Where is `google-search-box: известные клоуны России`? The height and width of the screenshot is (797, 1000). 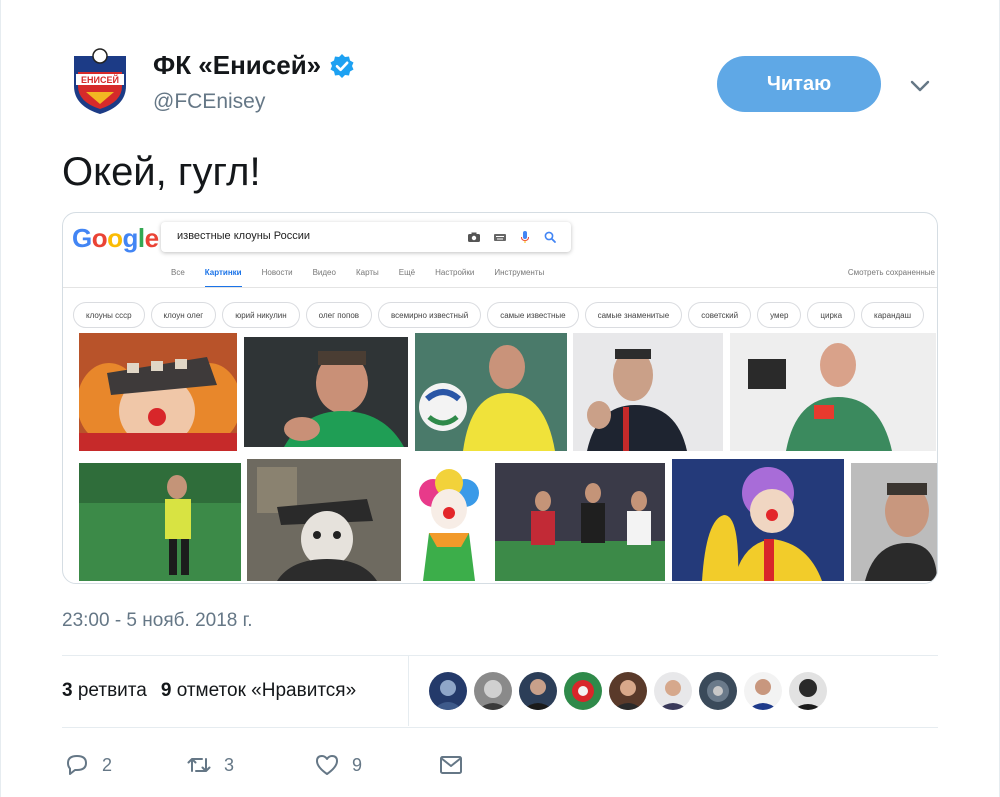
google-search-box: известные клоуны России is located at coordinates (366, 237).